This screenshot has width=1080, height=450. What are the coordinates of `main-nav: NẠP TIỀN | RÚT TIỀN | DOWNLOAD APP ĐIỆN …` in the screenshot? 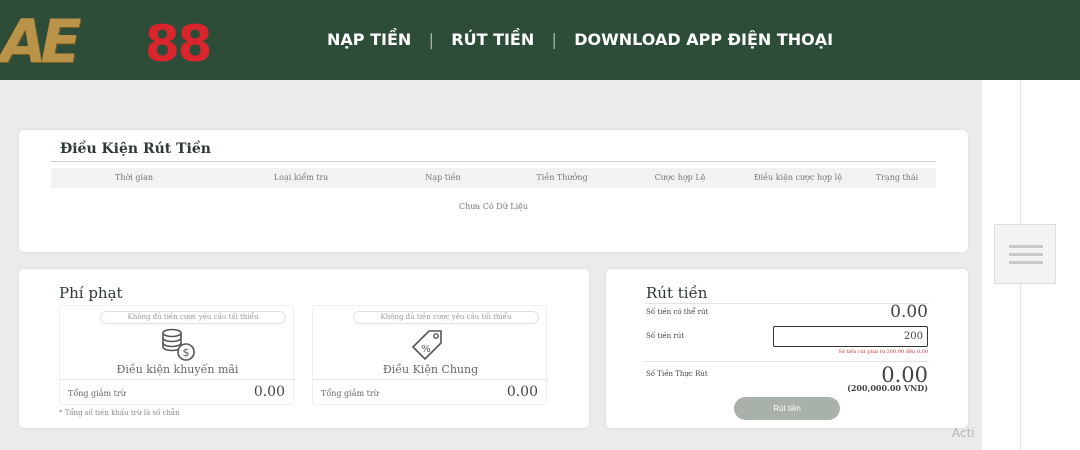 It's located at (580, 39).